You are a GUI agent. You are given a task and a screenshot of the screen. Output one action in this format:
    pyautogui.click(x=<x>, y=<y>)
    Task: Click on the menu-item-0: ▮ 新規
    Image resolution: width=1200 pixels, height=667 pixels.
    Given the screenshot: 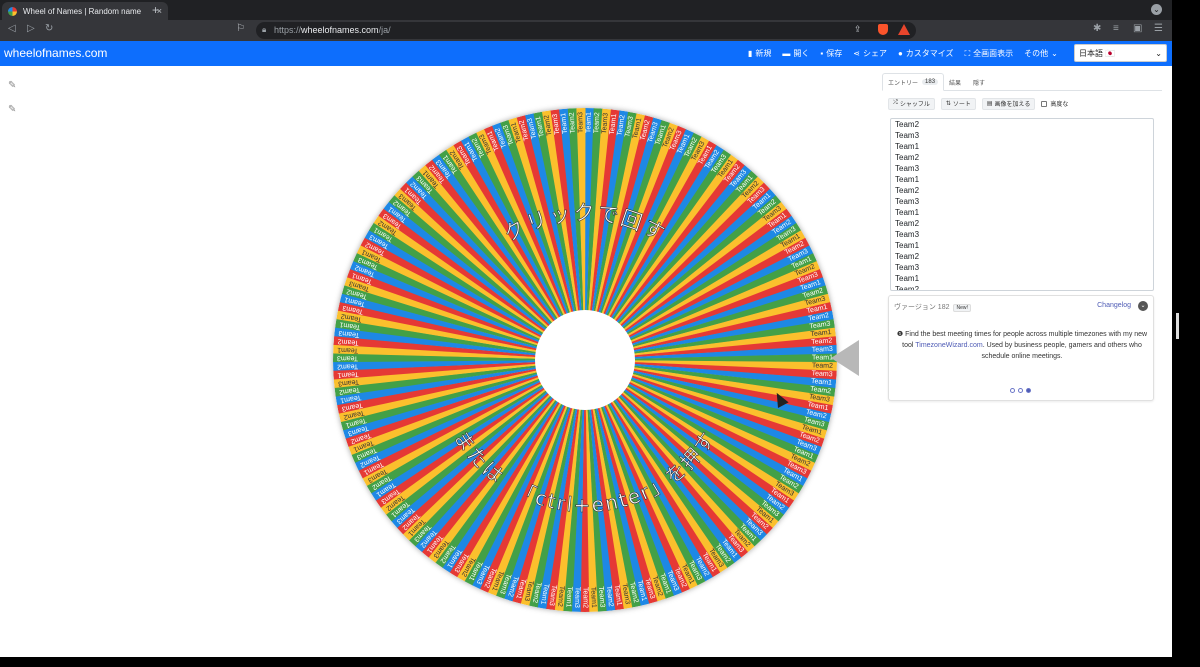 What is the action you would take?
    pyautogui.click(x=759, y=53)
    